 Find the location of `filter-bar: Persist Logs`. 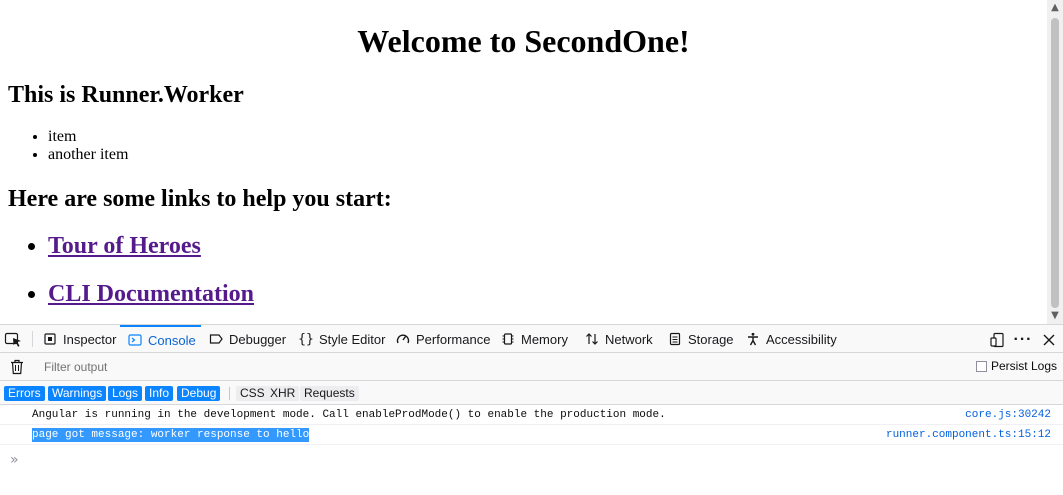

filter-bar: Persist Logs is located at coordinates (531, 367).